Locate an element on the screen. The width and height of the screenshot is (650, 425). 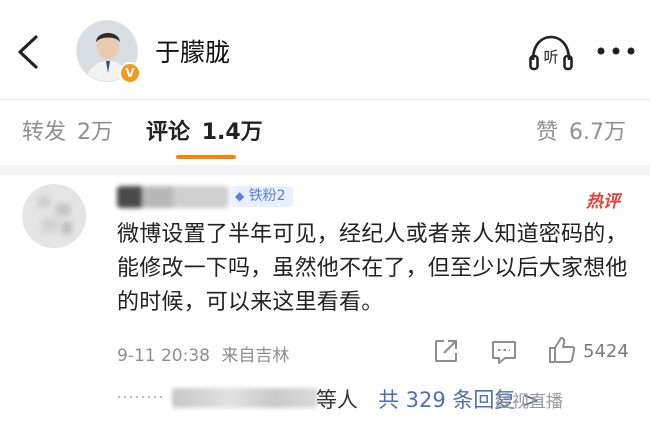
tab-likes-count: 6.7万 is located at coordinates (598, 132).